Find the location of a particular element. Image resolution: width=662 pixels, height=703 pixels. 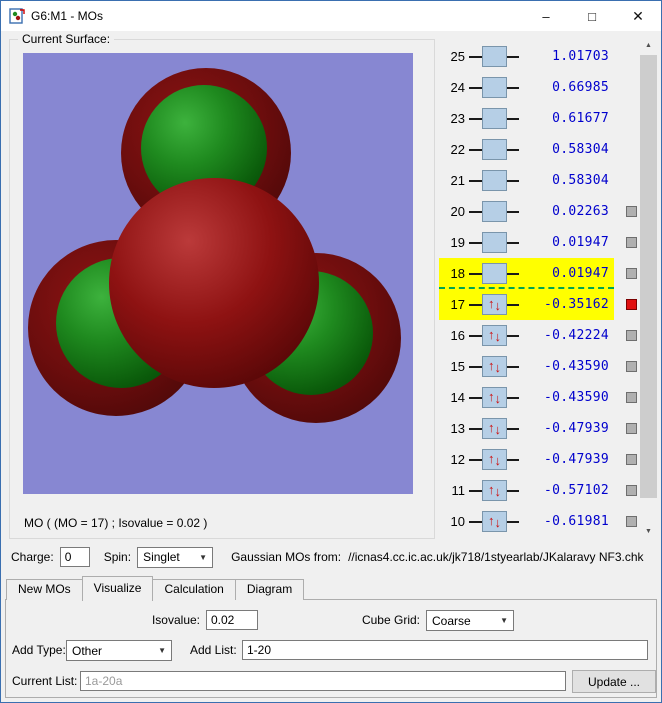

mo-row-main: 25 ↑ ↓ 1.01703 is located at coordinates (526, 56).